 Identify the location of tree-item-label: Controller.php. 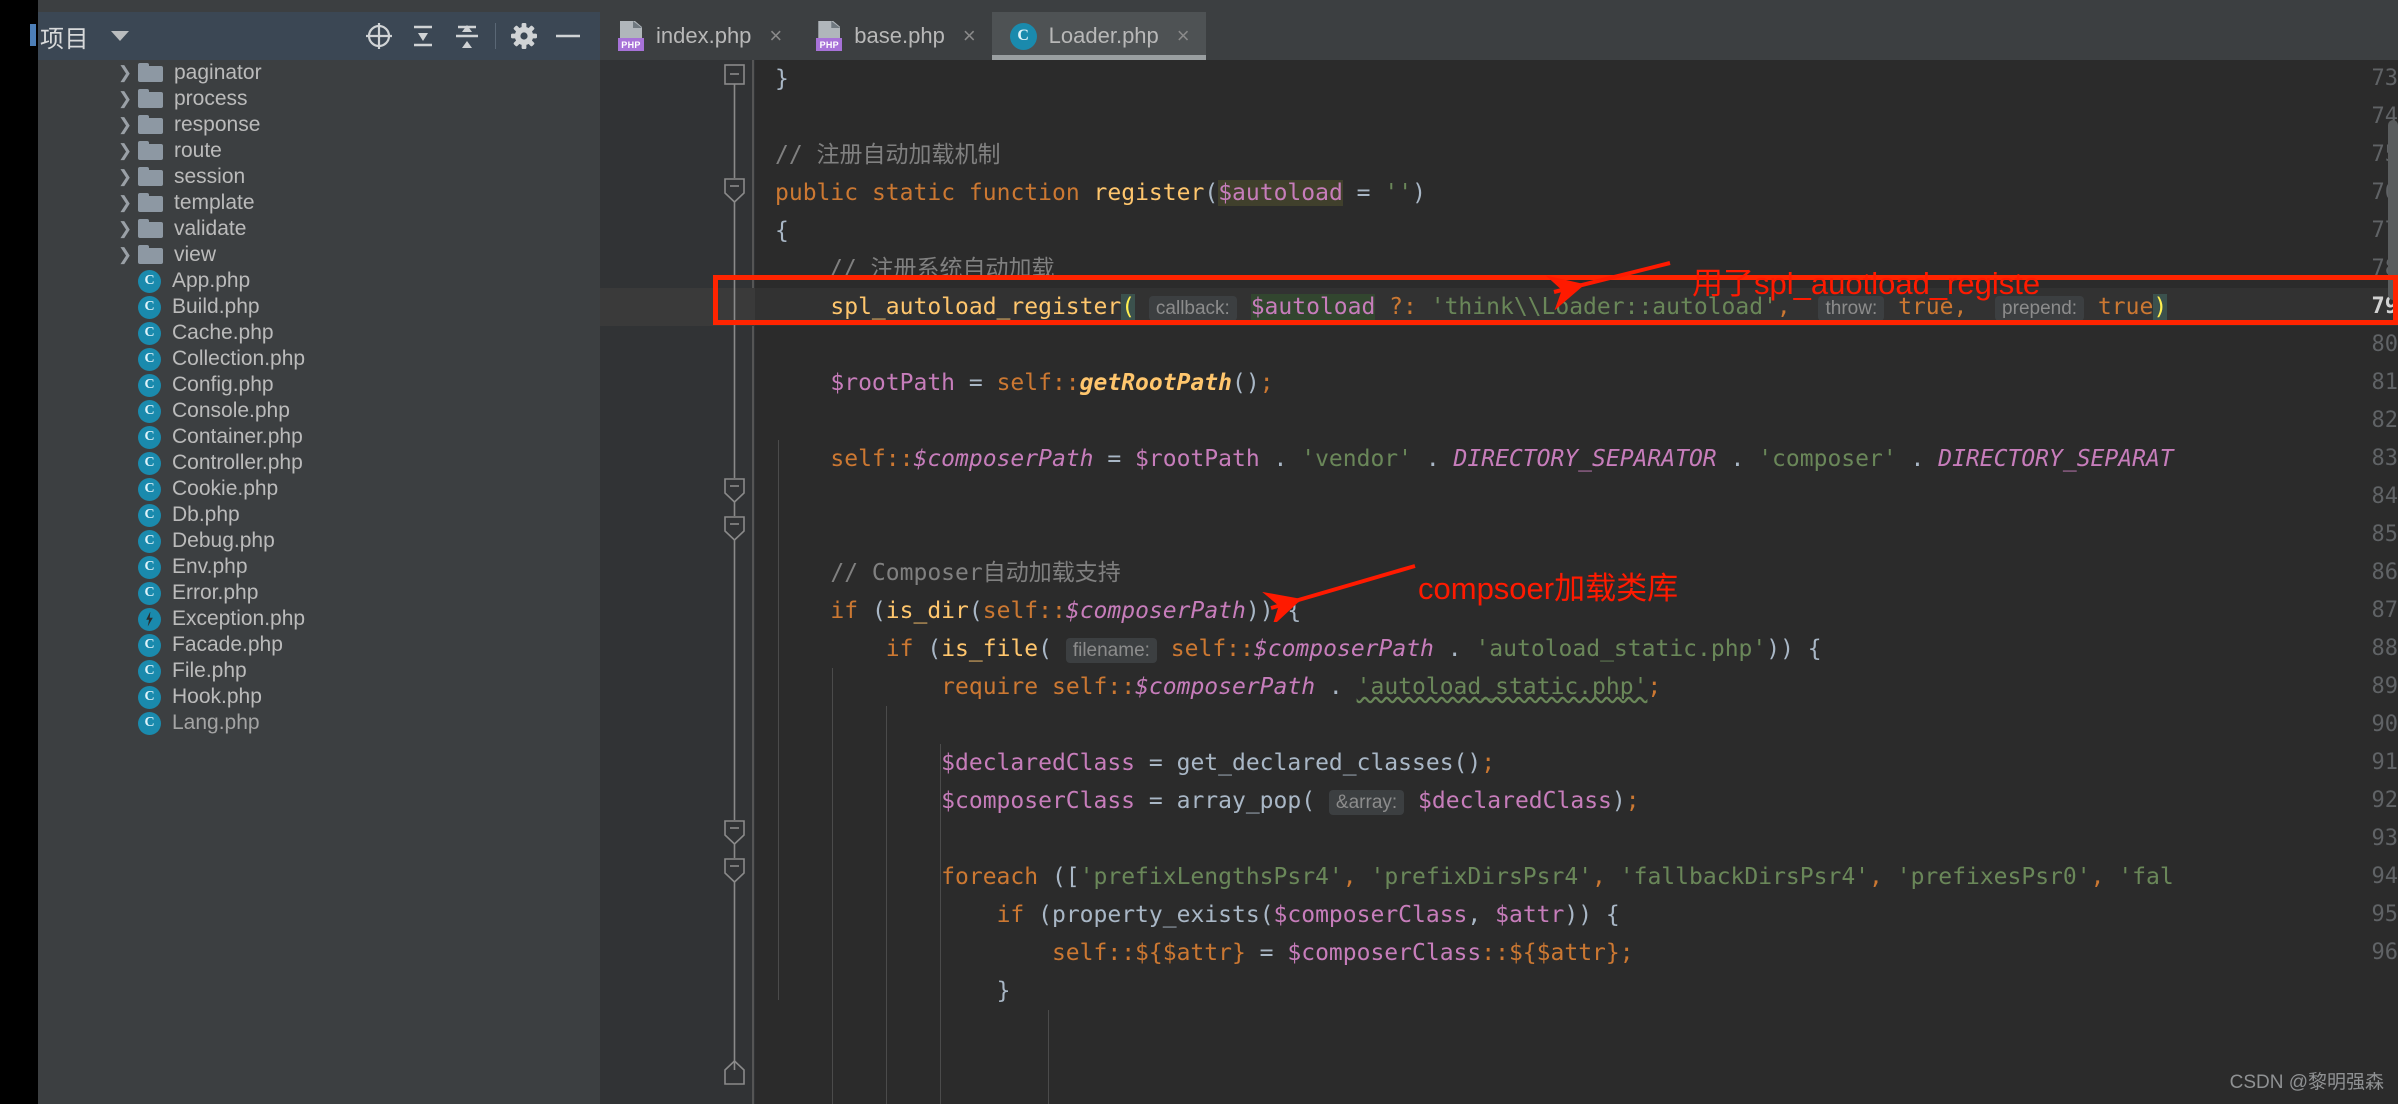
(237, 462).